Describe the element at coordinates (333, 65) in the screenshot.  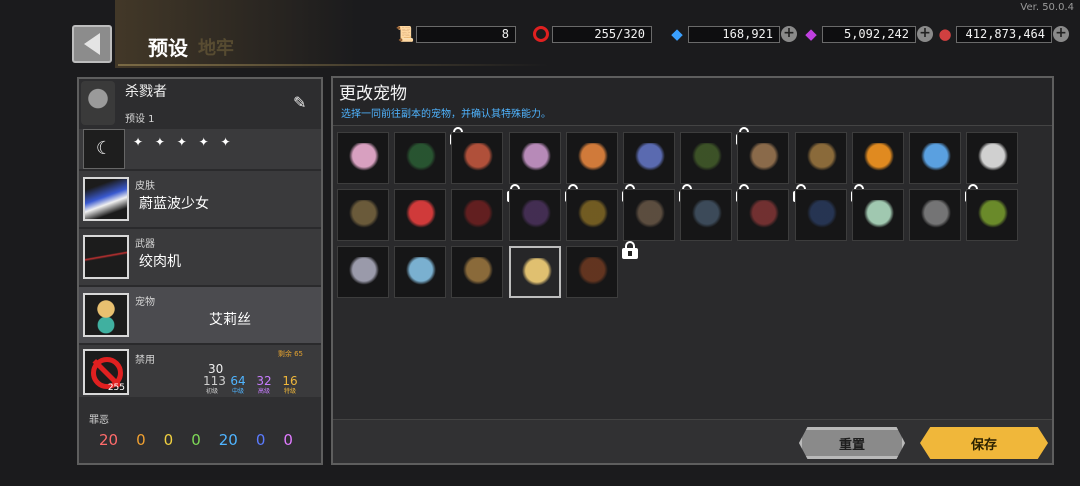
I see `title-underline` at that location.